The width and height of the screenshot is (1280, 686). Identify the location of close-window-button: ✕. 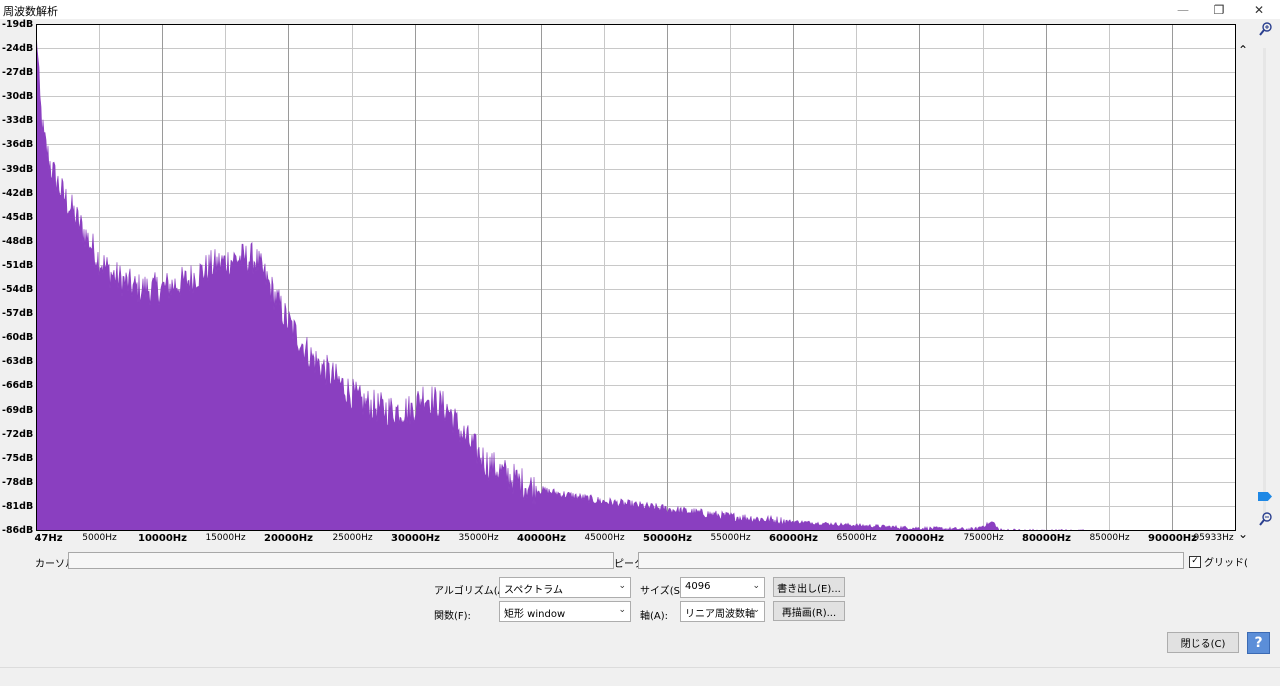
(1259, 9).